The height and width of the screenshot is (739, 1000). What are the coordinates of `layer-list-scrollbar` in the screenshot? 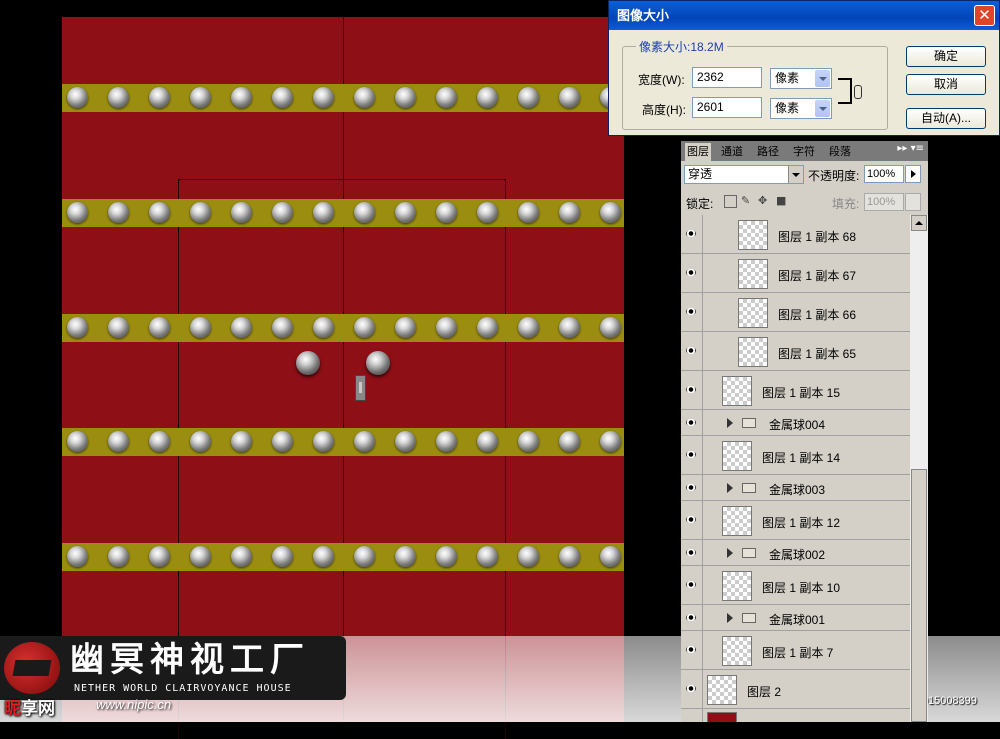 It's located at (919, 468).